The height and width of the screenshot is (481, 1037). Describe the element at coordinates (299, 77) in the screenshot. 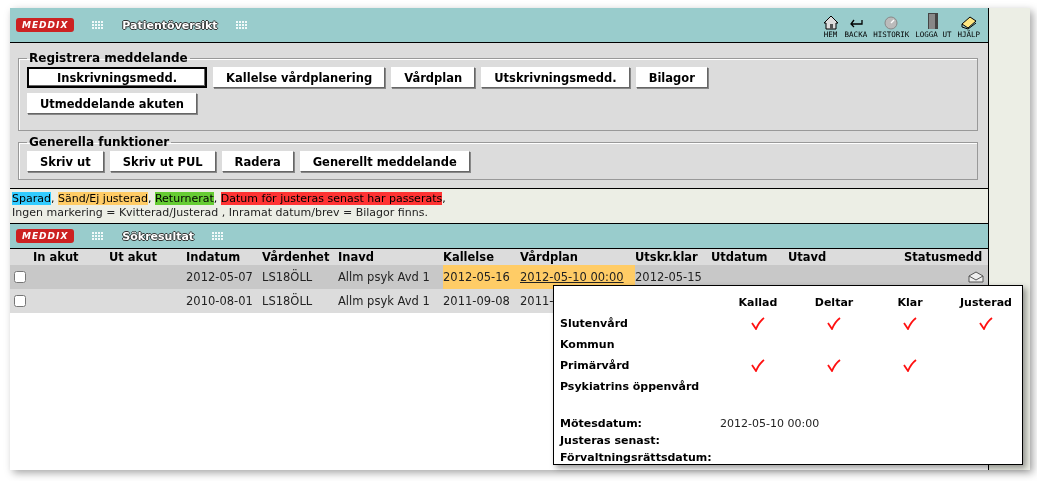

I see `action-button: Kallelse vårdplanering` at that location.